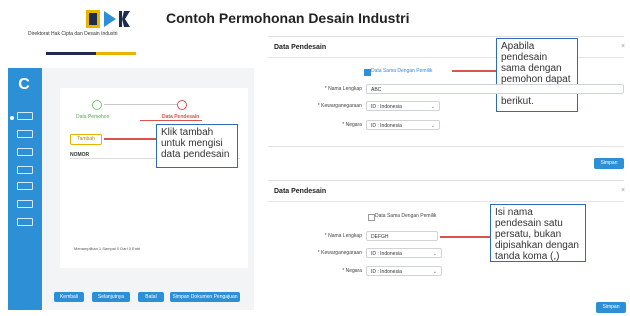  I want to click on header-accent-navy, so click(71, 53).